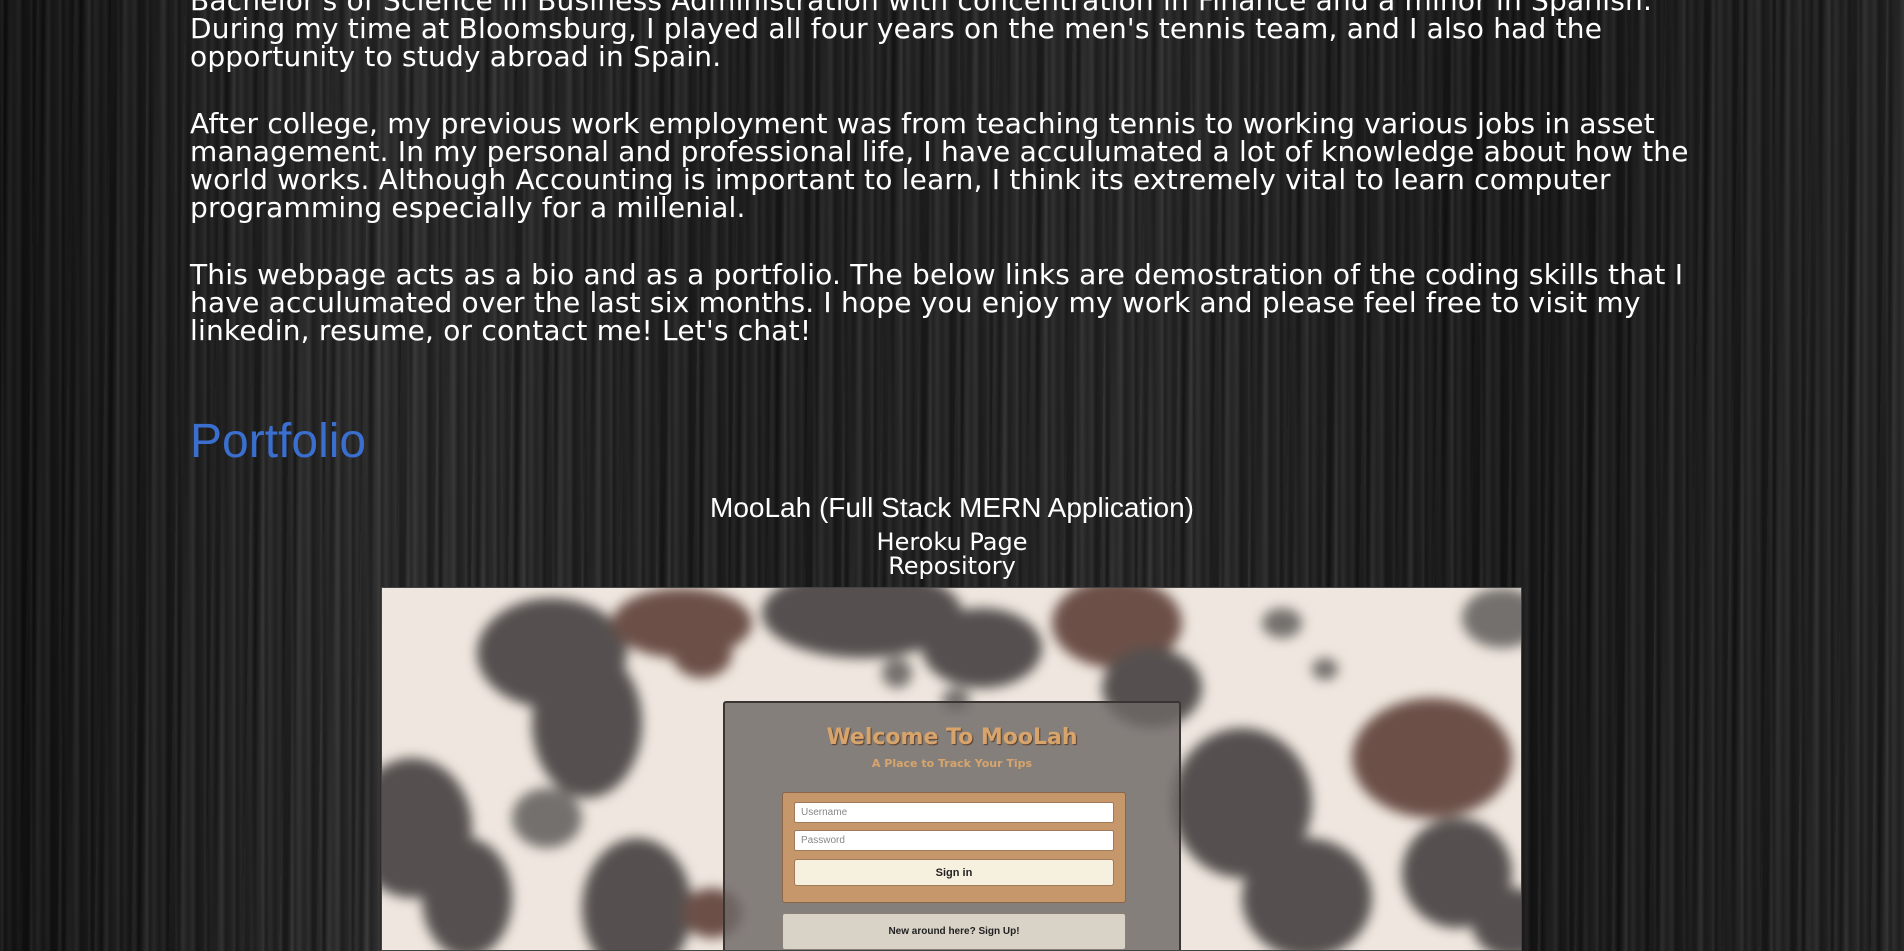 This screenshot has width=1904, height=951. I want to click on login-form: Sign in, so click(954, 847).